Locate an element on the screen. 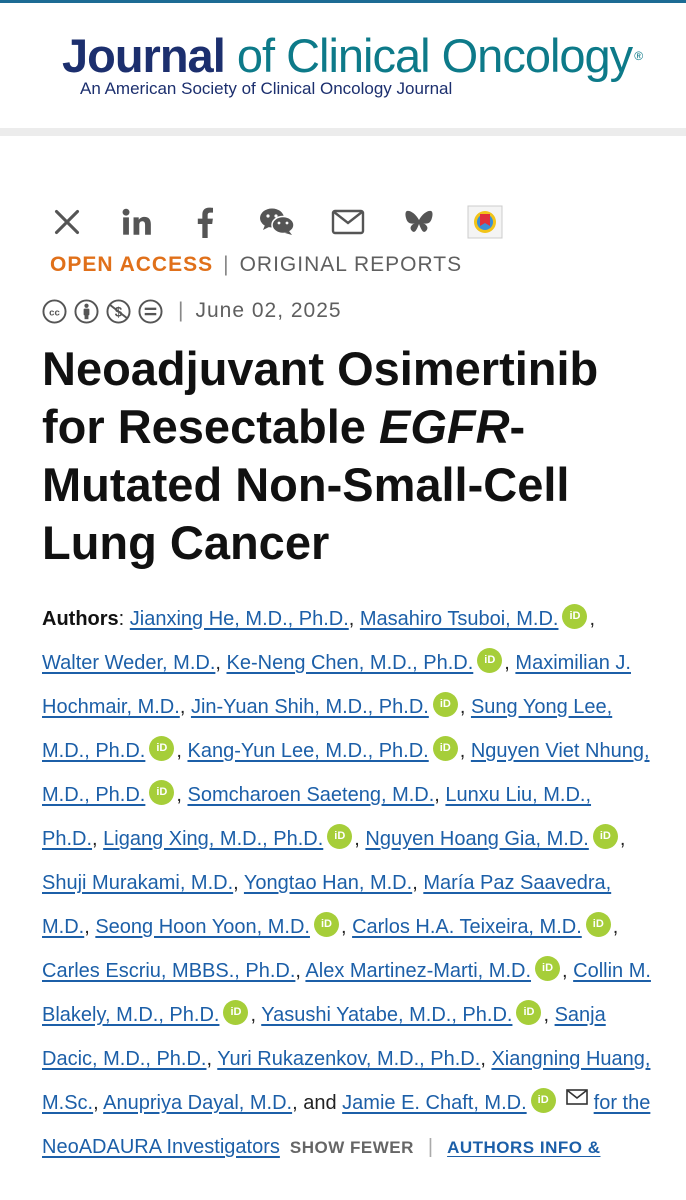 This screenshot has height=1200, width=686. title-italic-gene: EGFR is located at coordinates (444, 426).